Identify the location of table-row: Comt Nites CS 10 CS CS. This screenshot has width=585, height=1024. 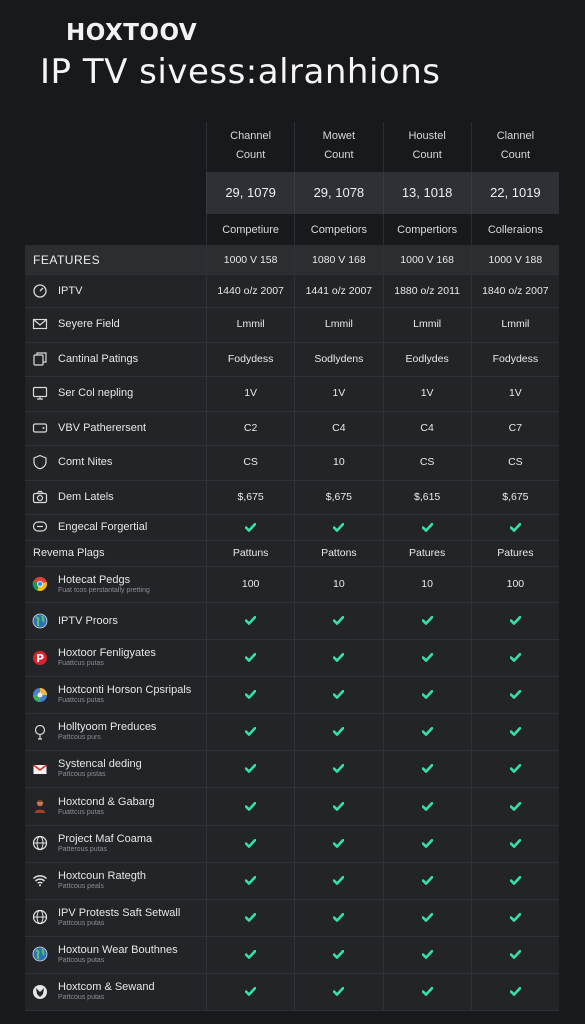
(292, 463).